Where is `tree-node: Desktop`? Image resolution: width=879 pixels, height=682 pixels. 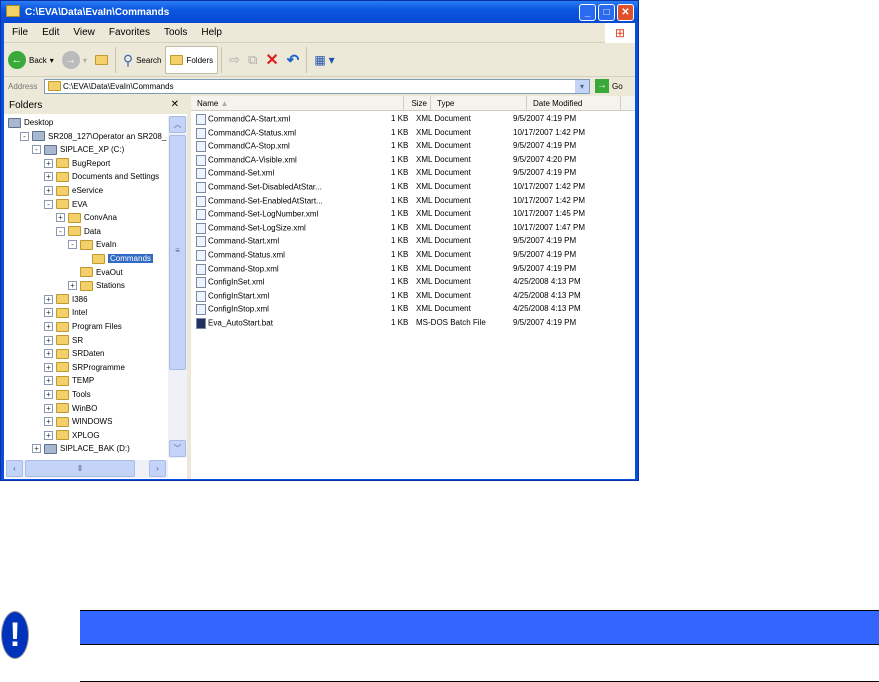
tree-node: Desktop is located at coordinates (30, 122).